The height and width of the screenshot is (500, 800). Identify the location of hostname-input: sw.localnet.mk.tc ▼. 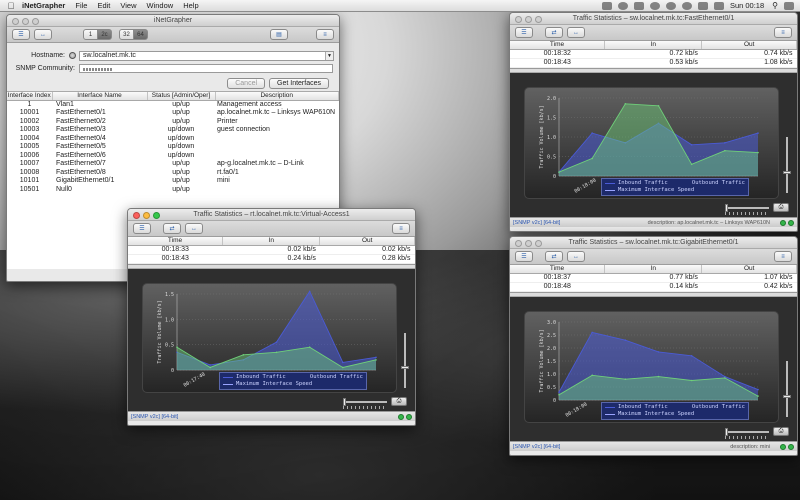
(206, 55).